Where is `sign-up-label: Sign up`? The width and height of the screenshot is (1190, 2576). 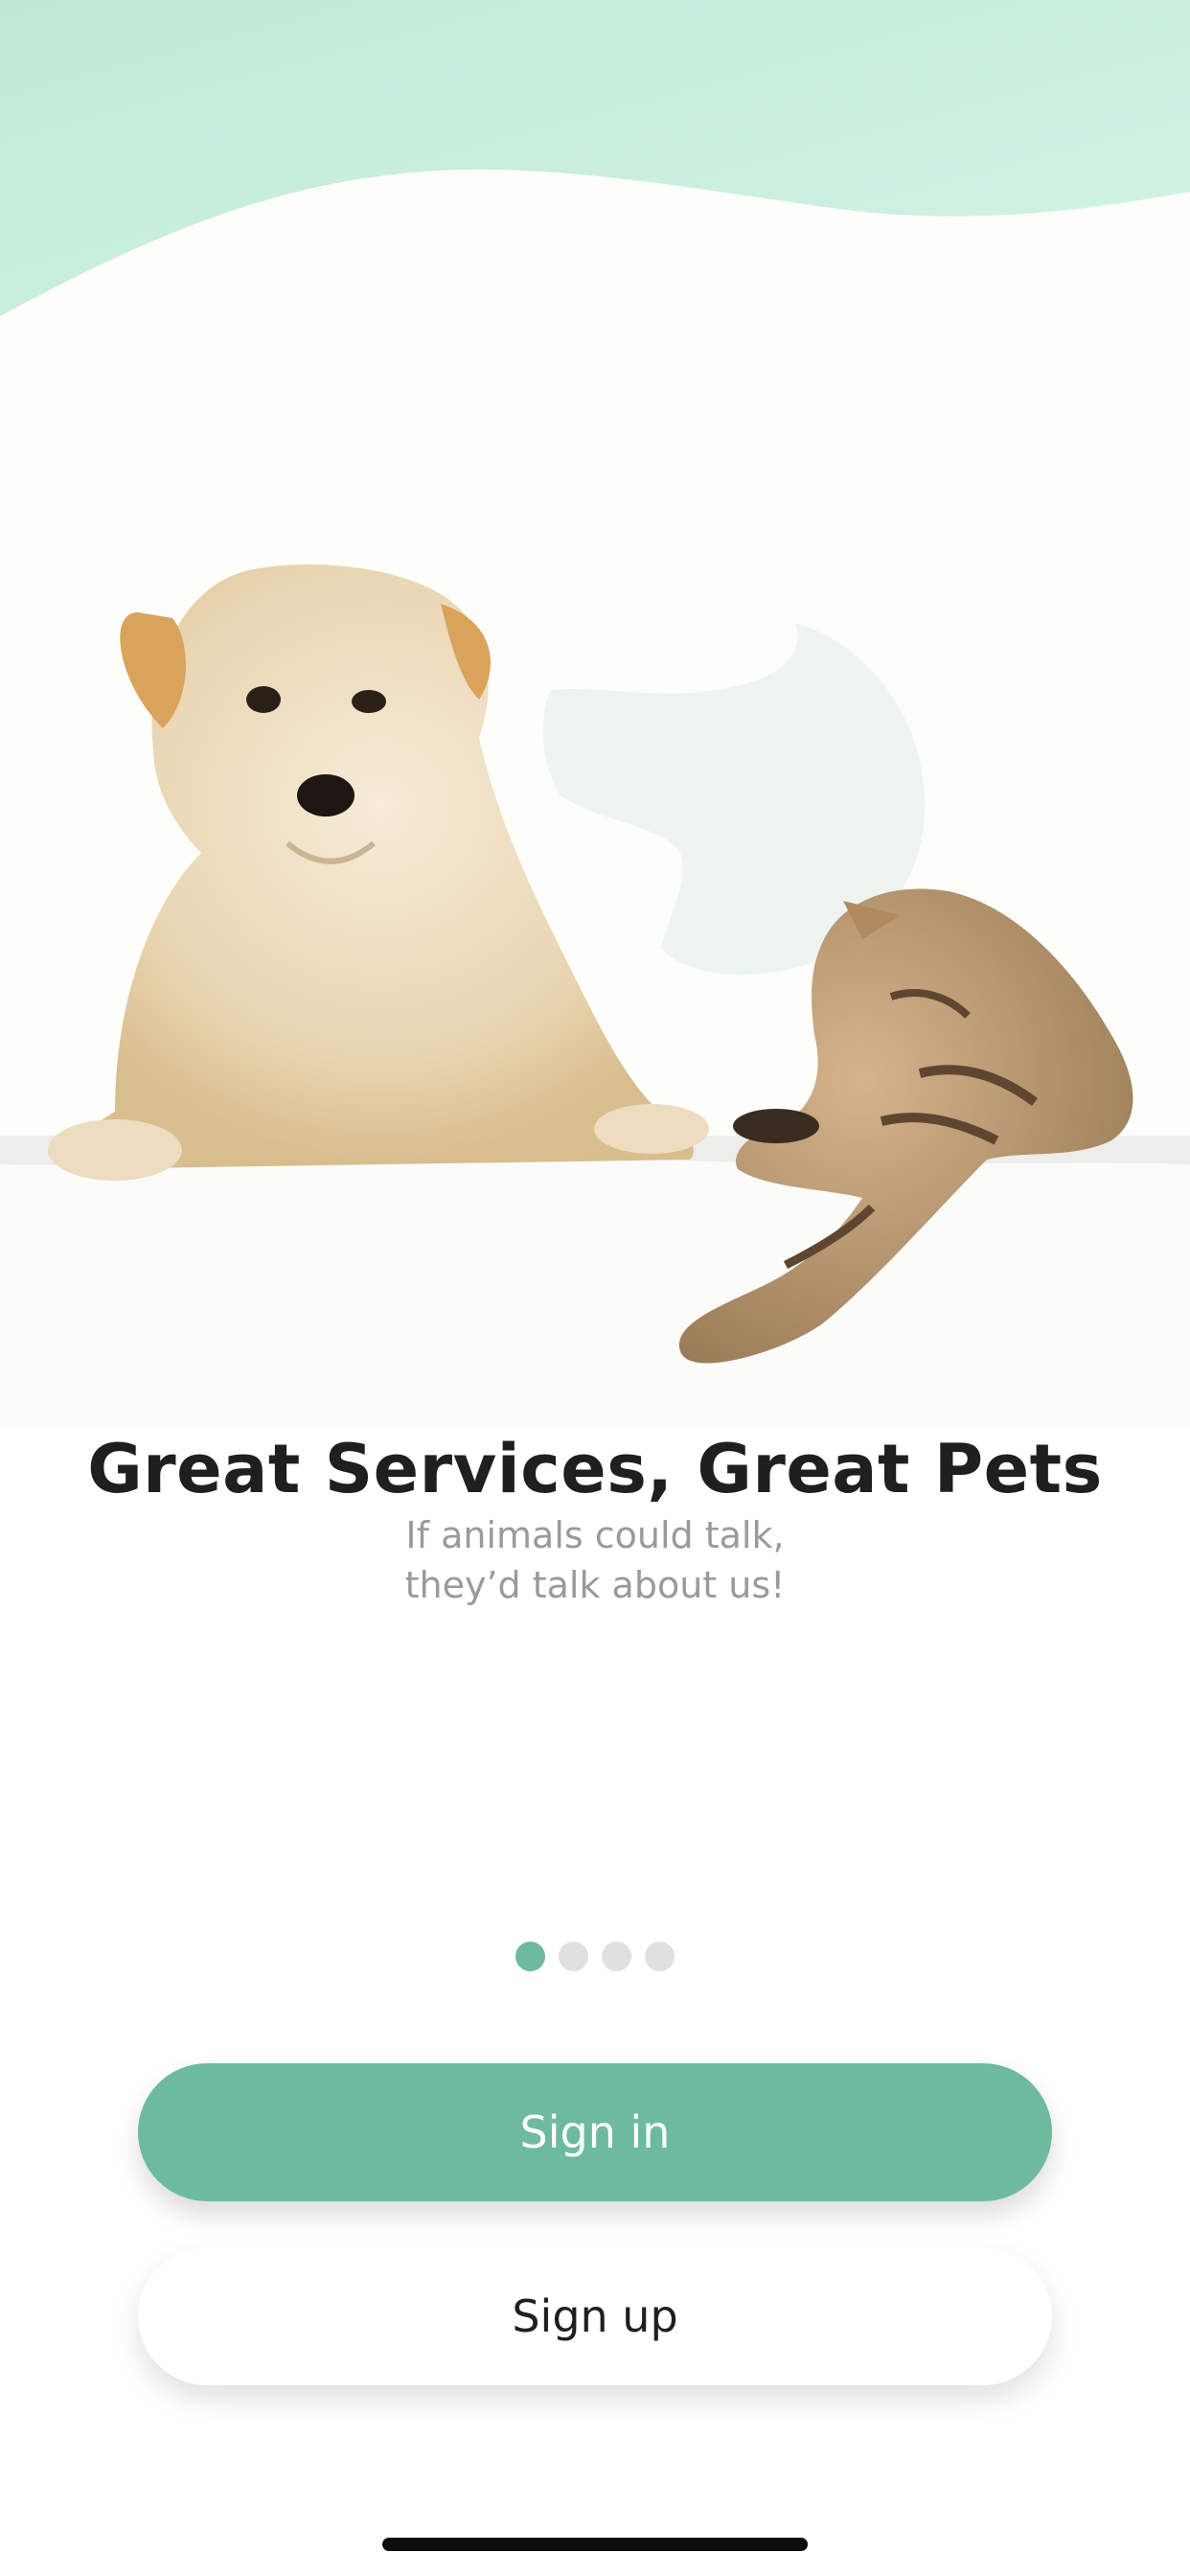
sign-up-label: Sign up is located at coordinates (595, 2316).